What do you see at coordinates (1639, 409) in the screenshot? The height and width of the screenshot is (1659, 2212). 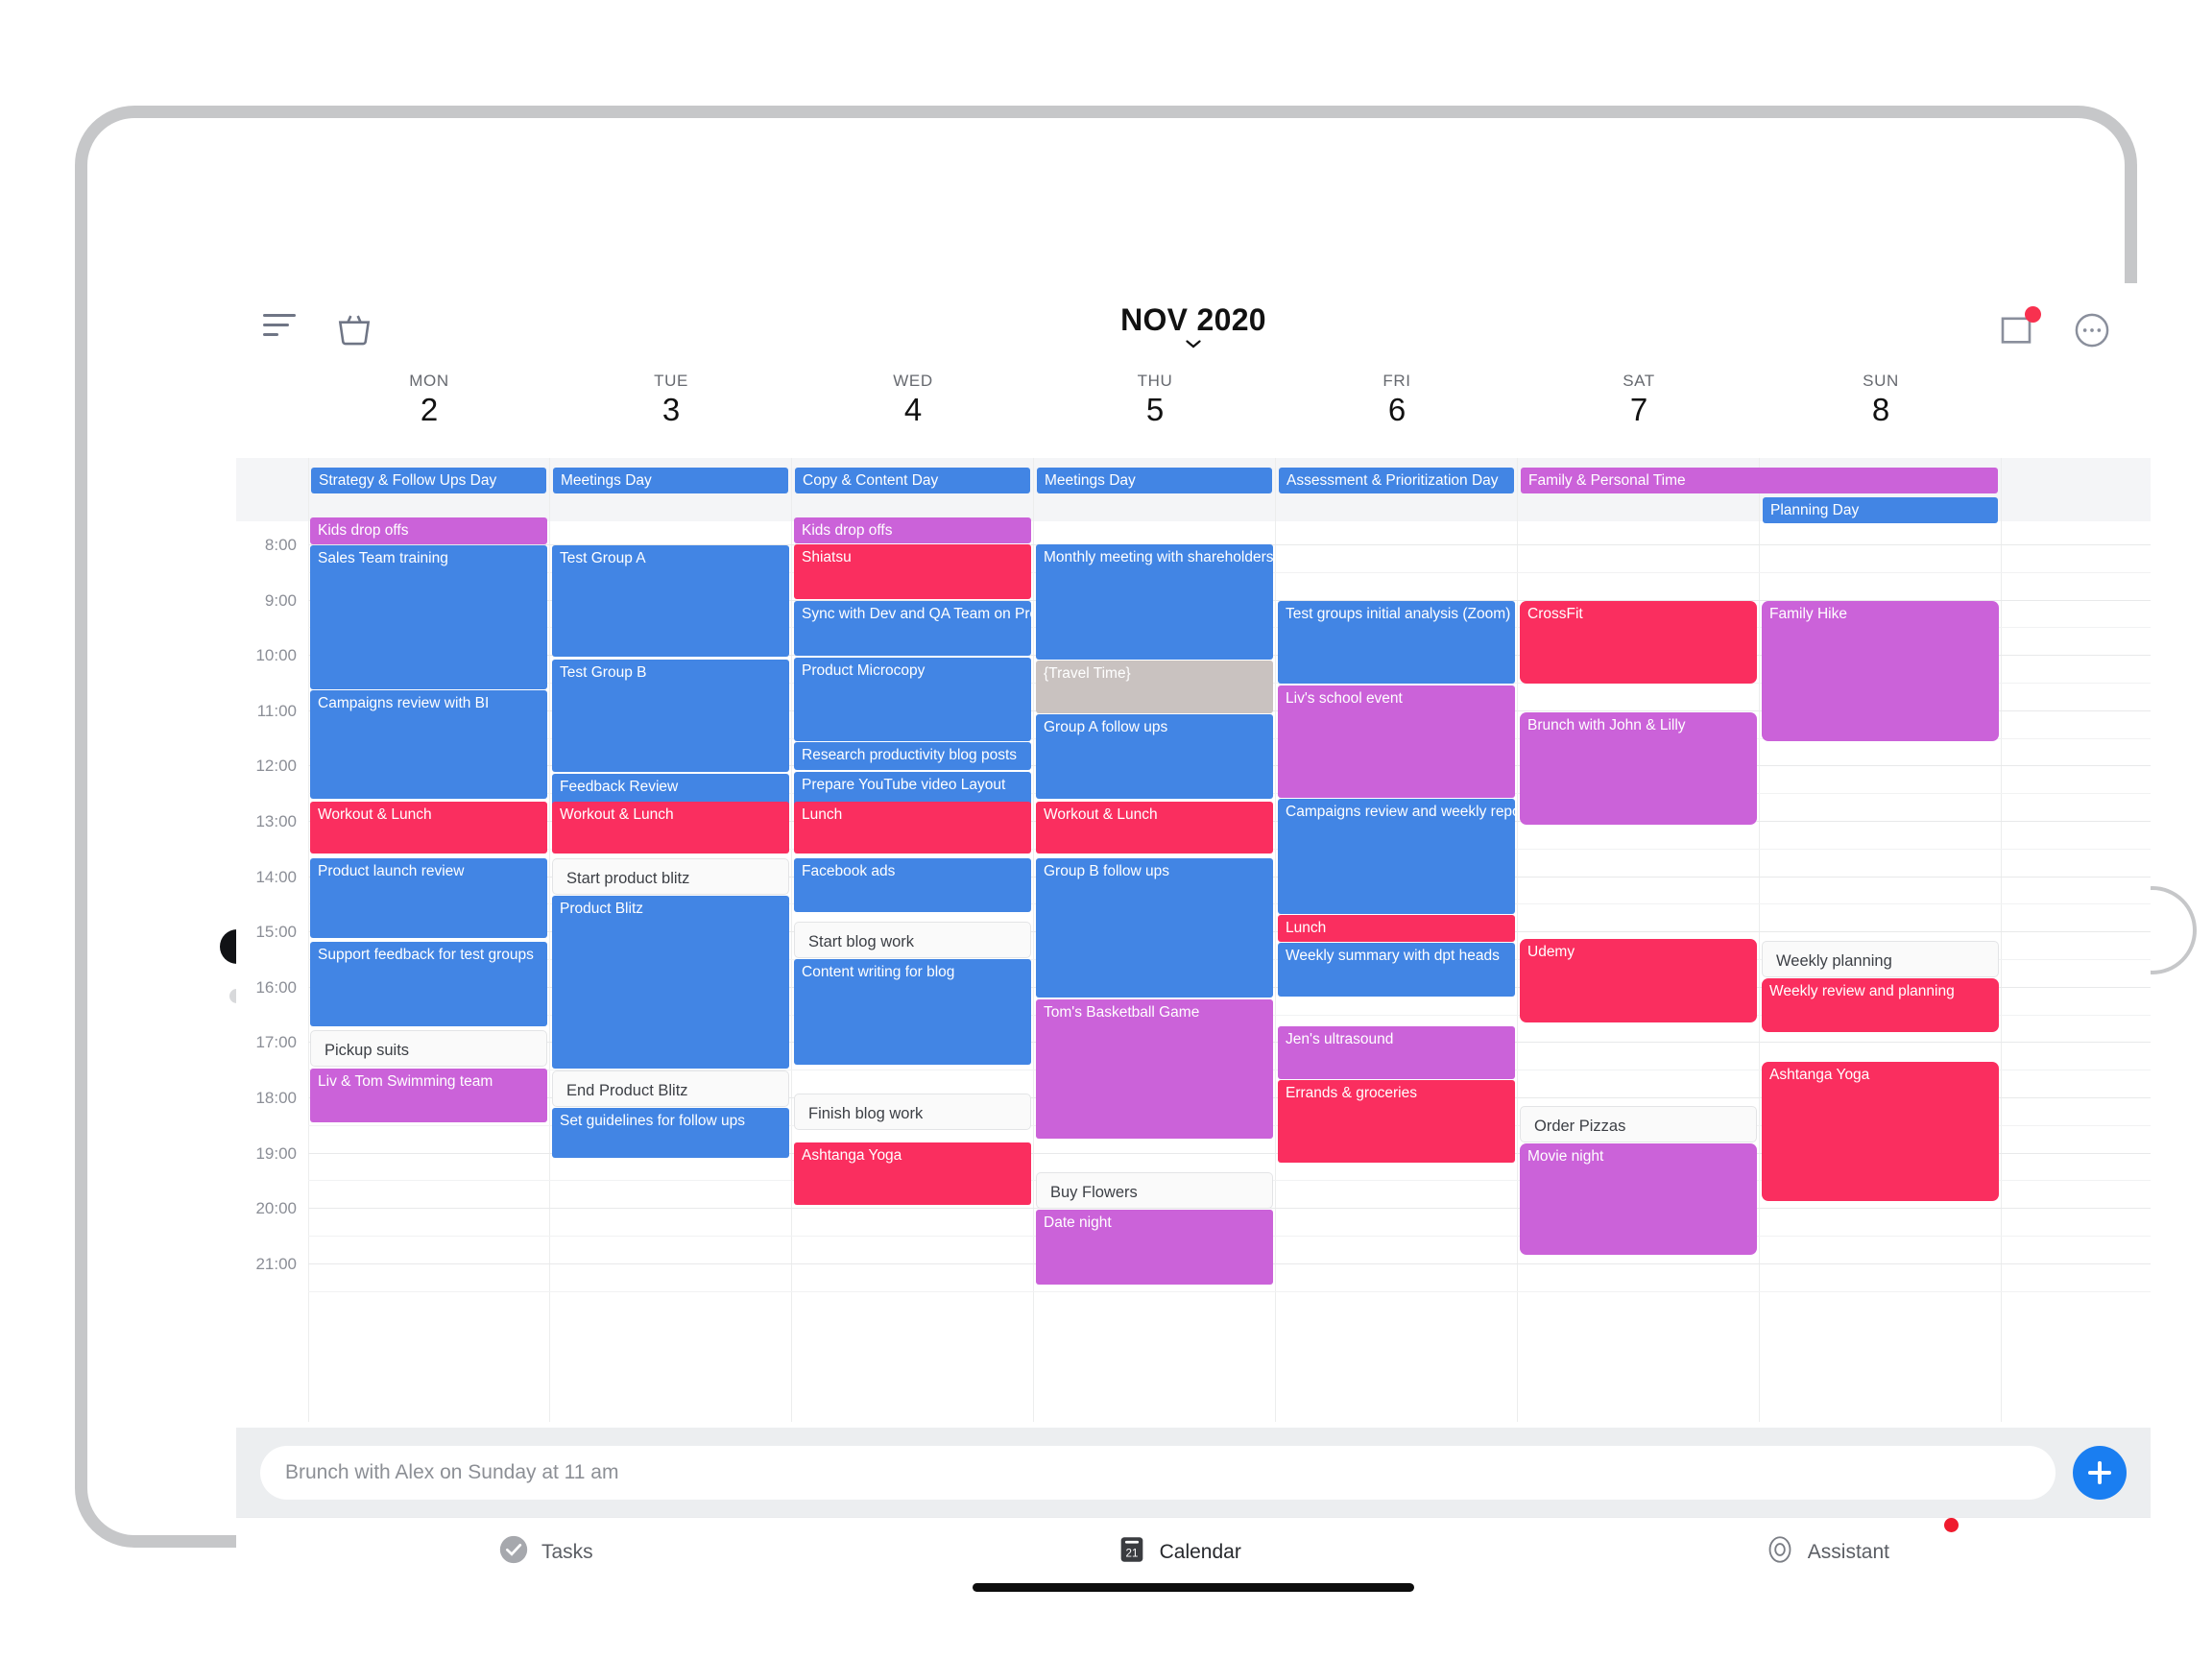 I see `day-number-label: 7` at bounding box center [1639, 409].